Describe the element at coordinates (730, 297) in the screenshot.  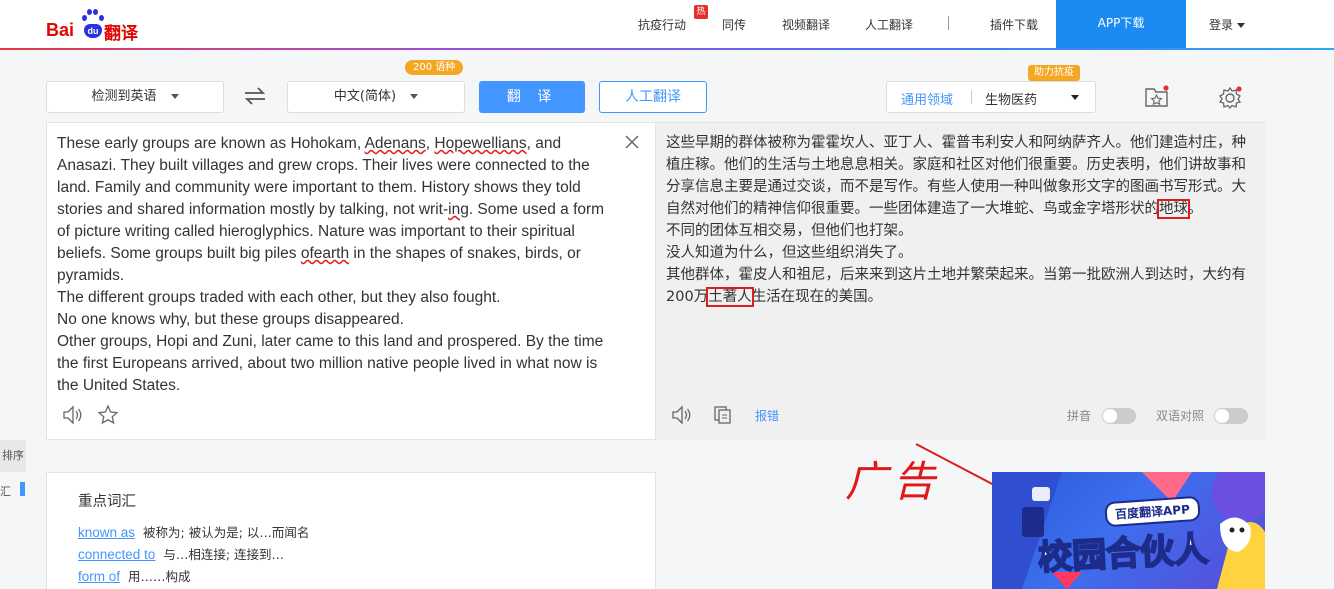
I see `highlighted-word-natives: 土著人` at that location.